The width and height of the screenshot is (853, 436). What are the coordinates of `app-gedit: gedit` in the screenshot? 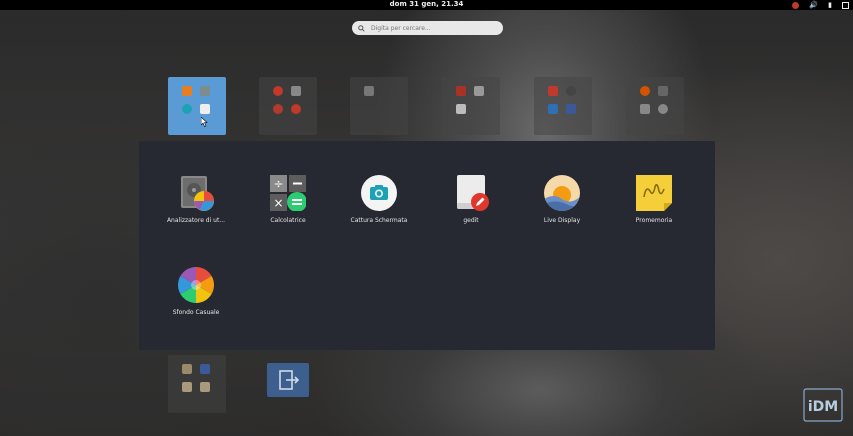 It's located at (471, 199).